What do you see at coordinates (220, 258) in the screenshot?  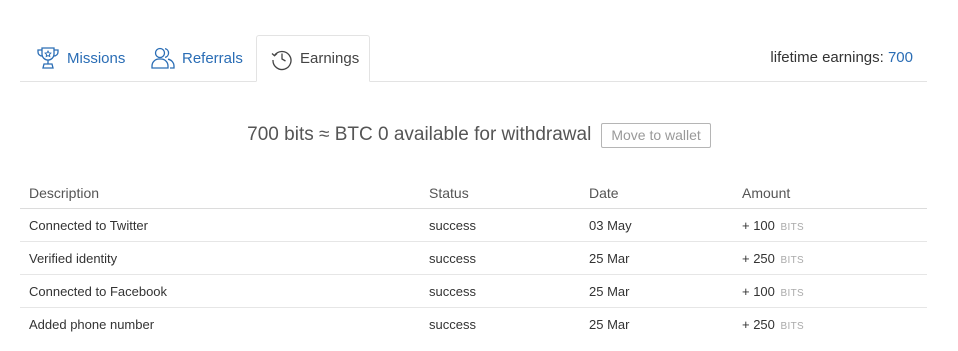 I see `row-description: Verified identity` at bounding box center [220, 258].